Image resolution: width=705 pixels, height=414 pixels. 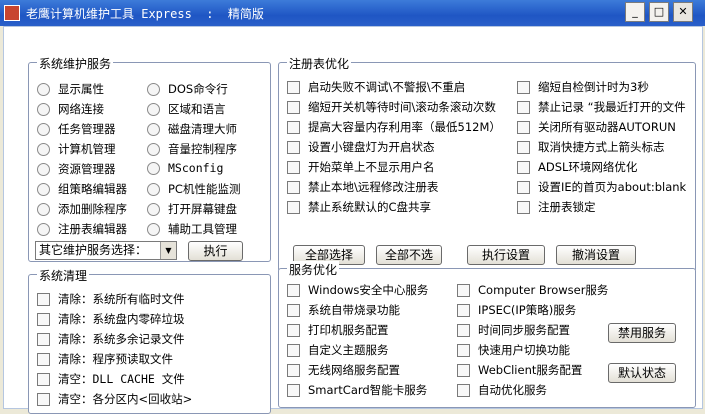 I want to click on registry-right-checkbox-6: 设置IE的首页为about:blank, so click(x=601, y=187).